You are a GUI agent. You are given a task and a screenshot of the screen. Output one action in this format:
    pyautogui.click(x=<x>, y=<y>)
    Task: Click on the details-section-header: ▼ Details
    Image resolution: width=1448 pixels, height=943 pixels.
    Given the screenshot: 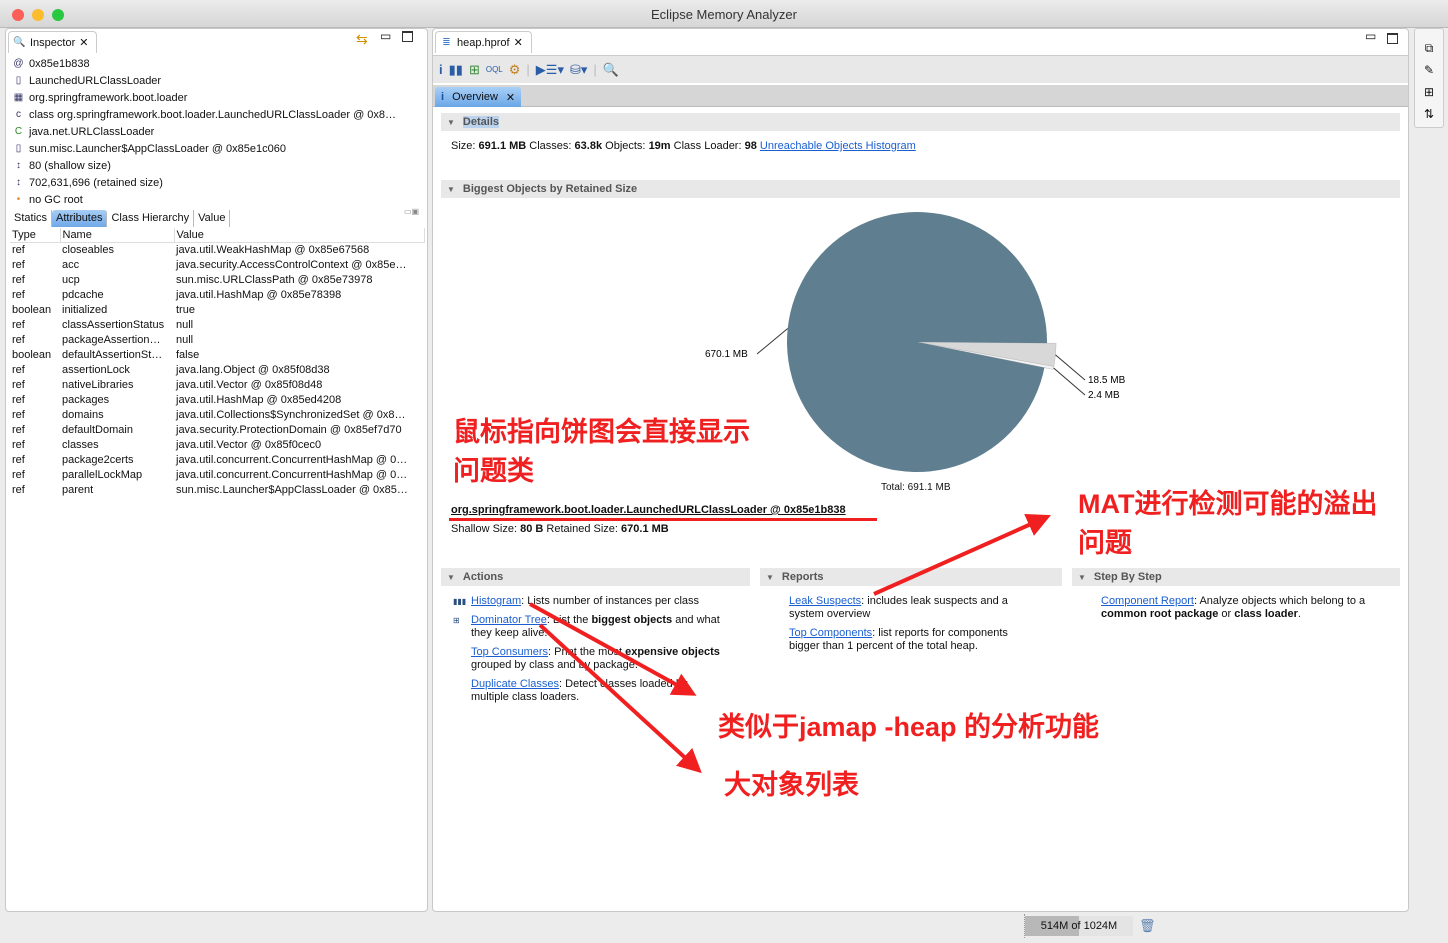 What is the action you would take?
    pyautogui.click(x=920, y=122)
    